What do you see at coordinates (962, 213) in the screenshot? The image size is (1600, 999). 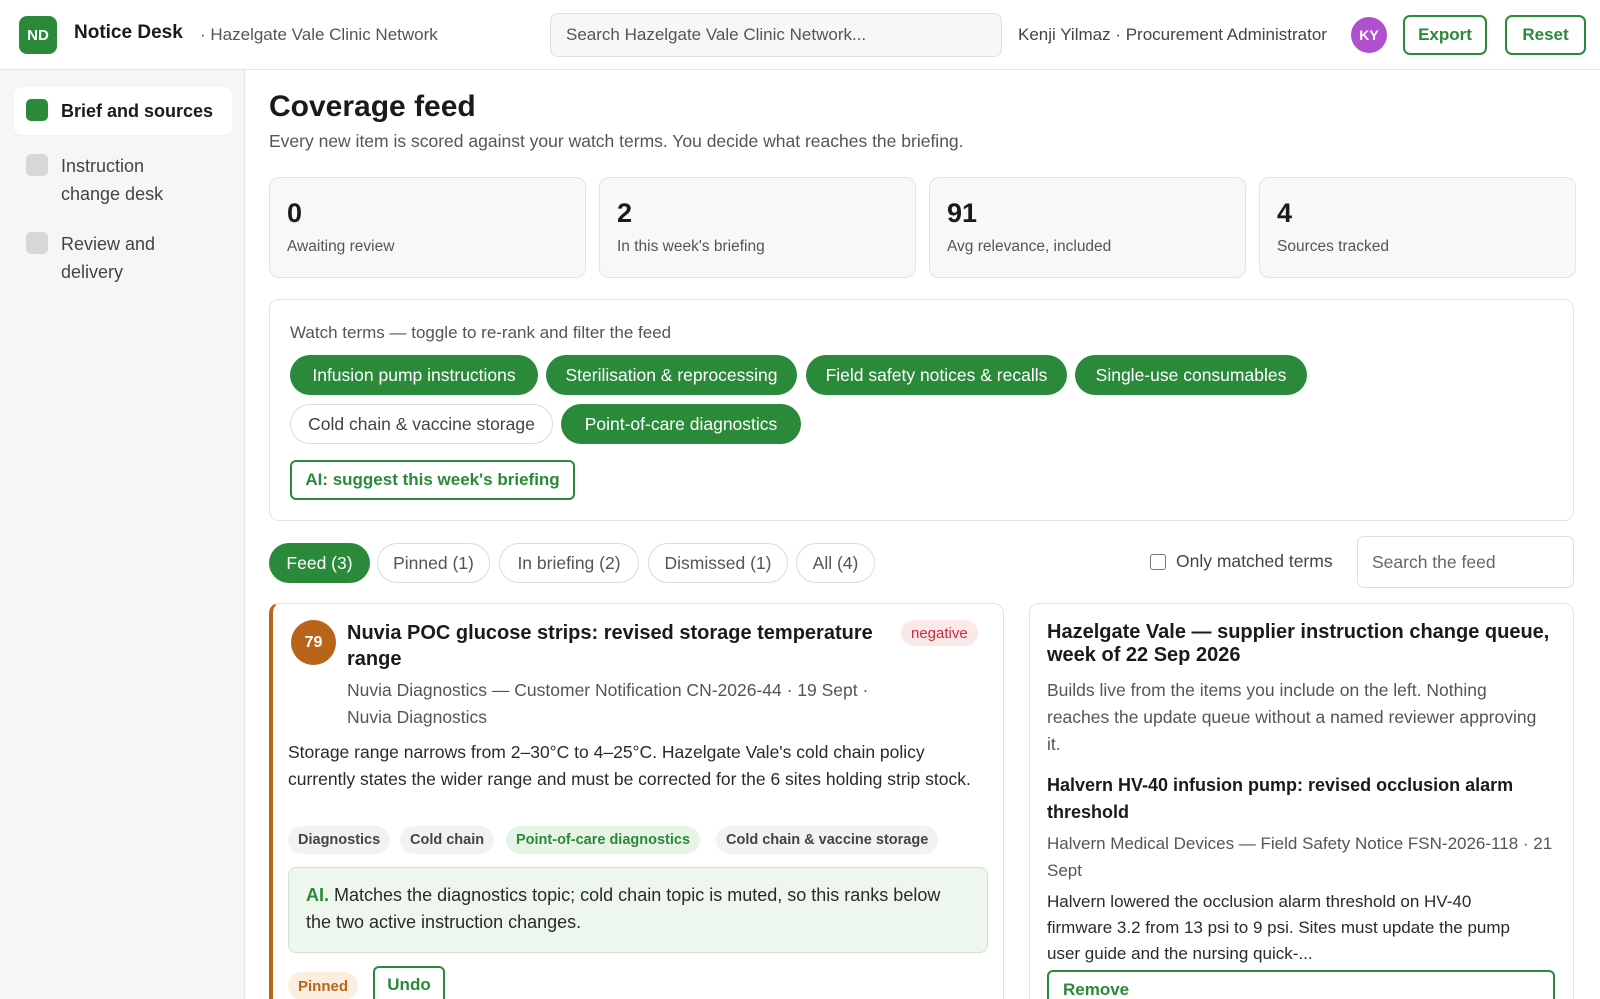 I see `stat-value: 91` at bounding box center [962, 213].